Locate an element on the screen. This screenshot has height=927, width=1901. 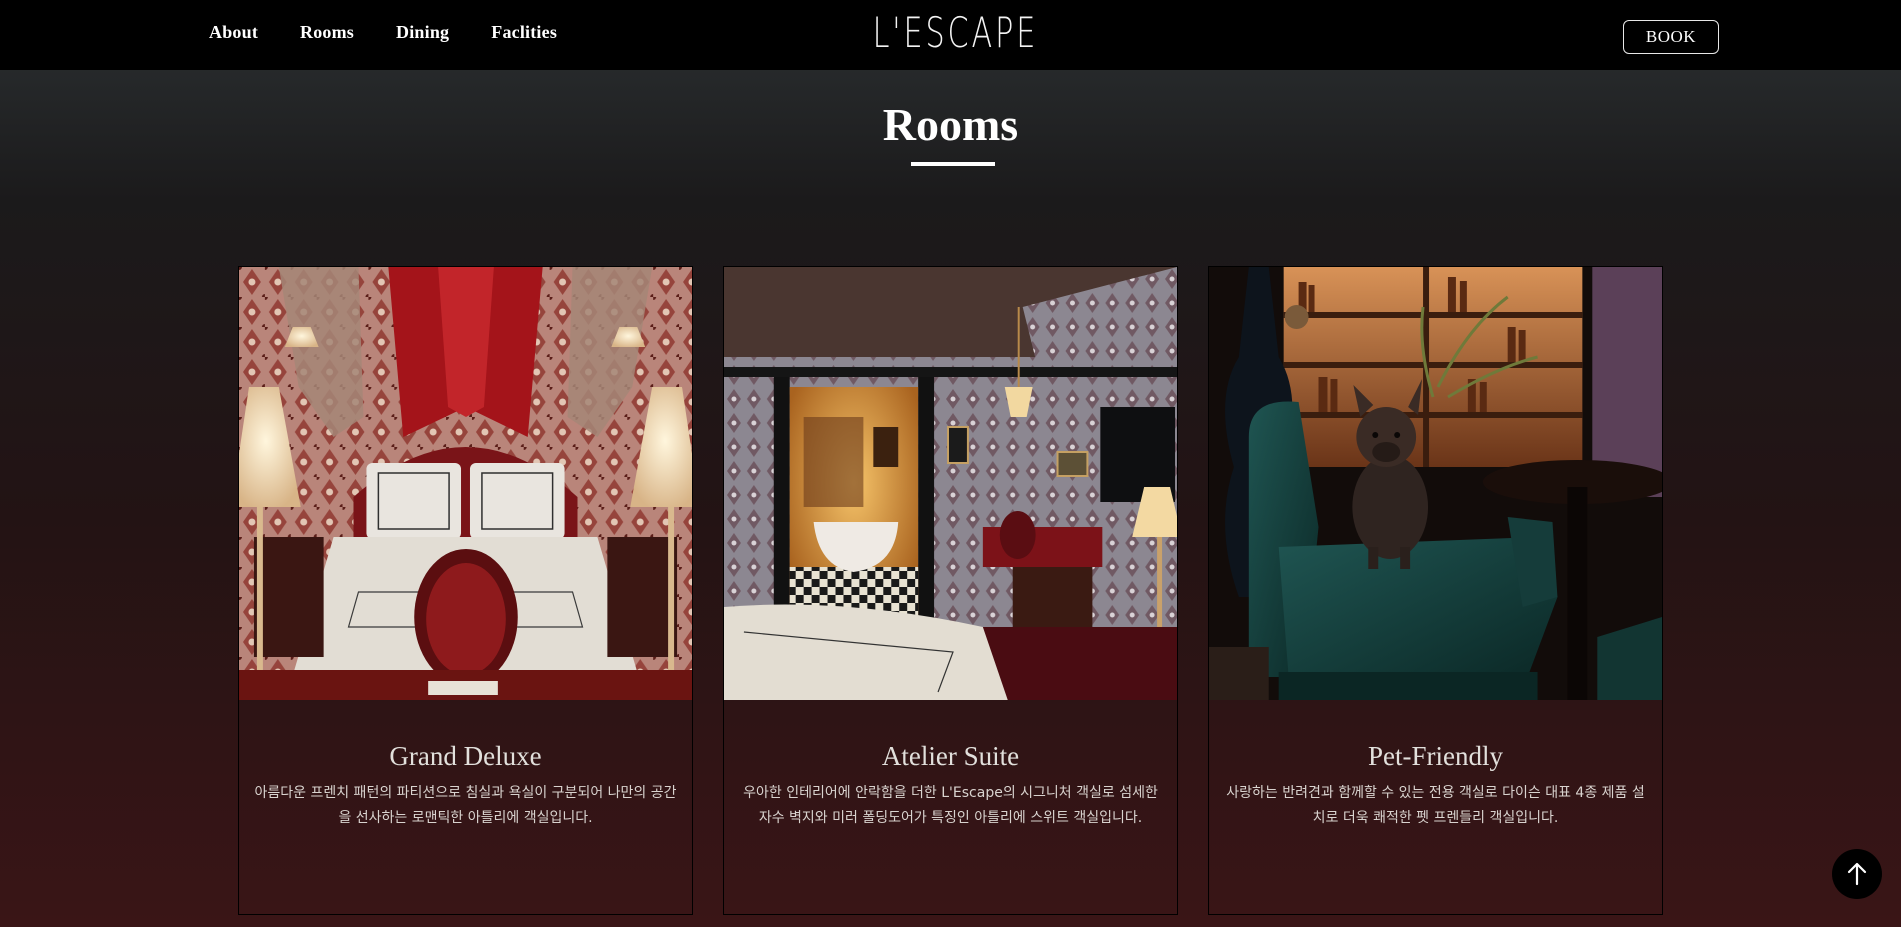
room-photo-grand-deluxe is located at coordinates (465, 483).